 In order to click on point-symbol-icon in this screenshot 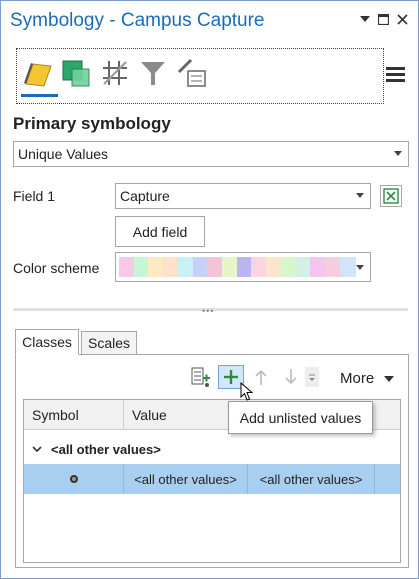, I will do `click(73, 479)`.